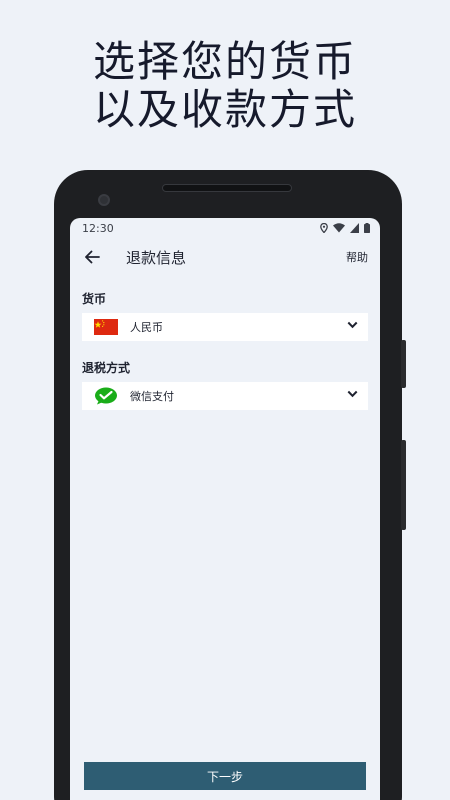  Describe the element at coordinates (106, 396) in the screenshot. I see `wechat-pay-icon` at that location.